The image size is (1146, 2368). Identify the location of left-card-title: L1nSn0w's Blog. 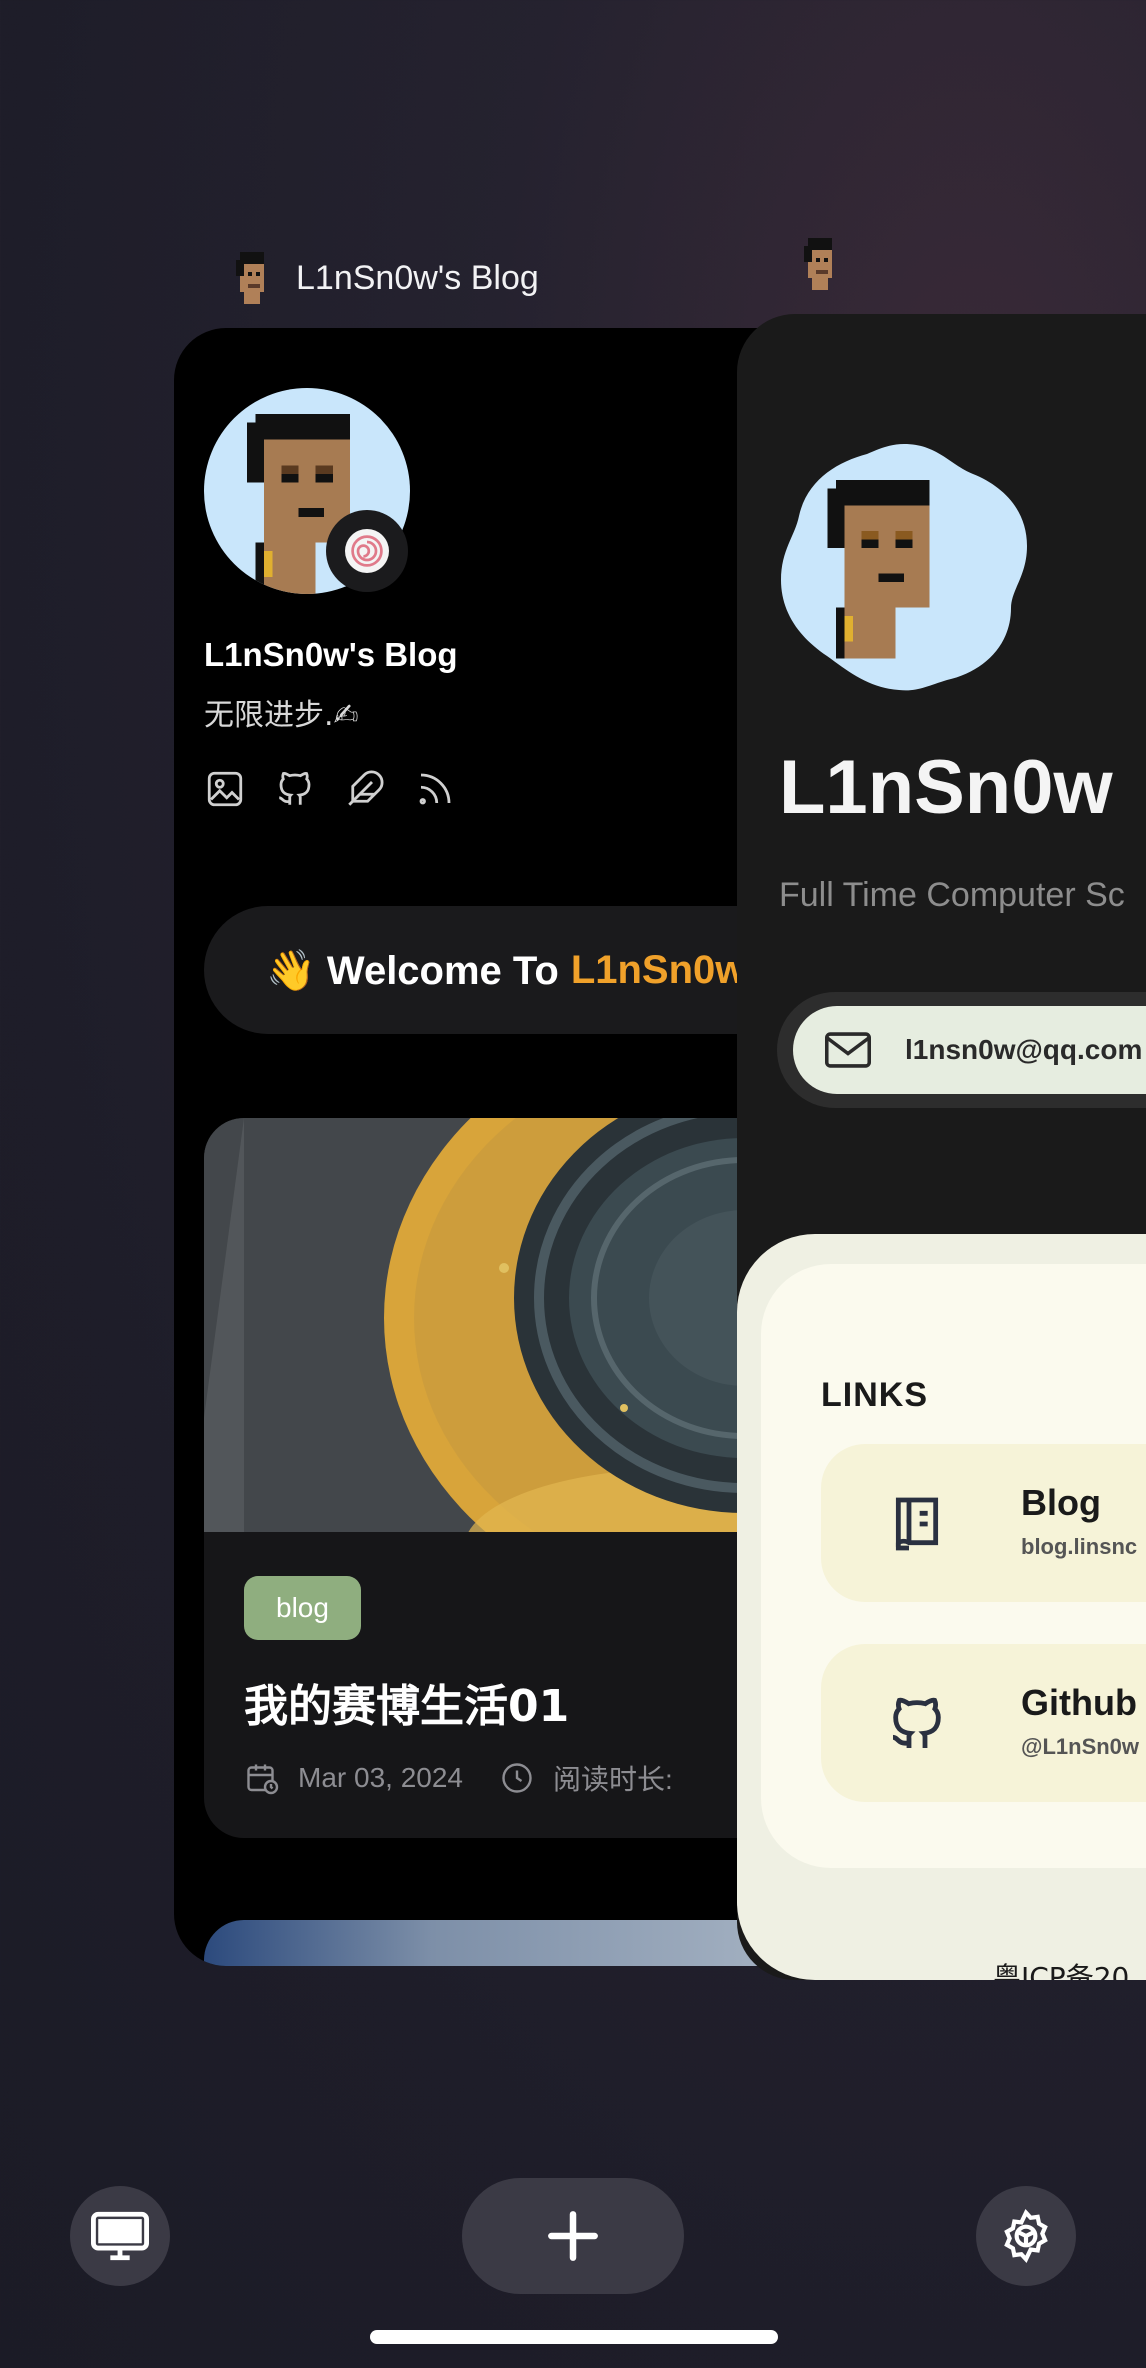
(417, 277).